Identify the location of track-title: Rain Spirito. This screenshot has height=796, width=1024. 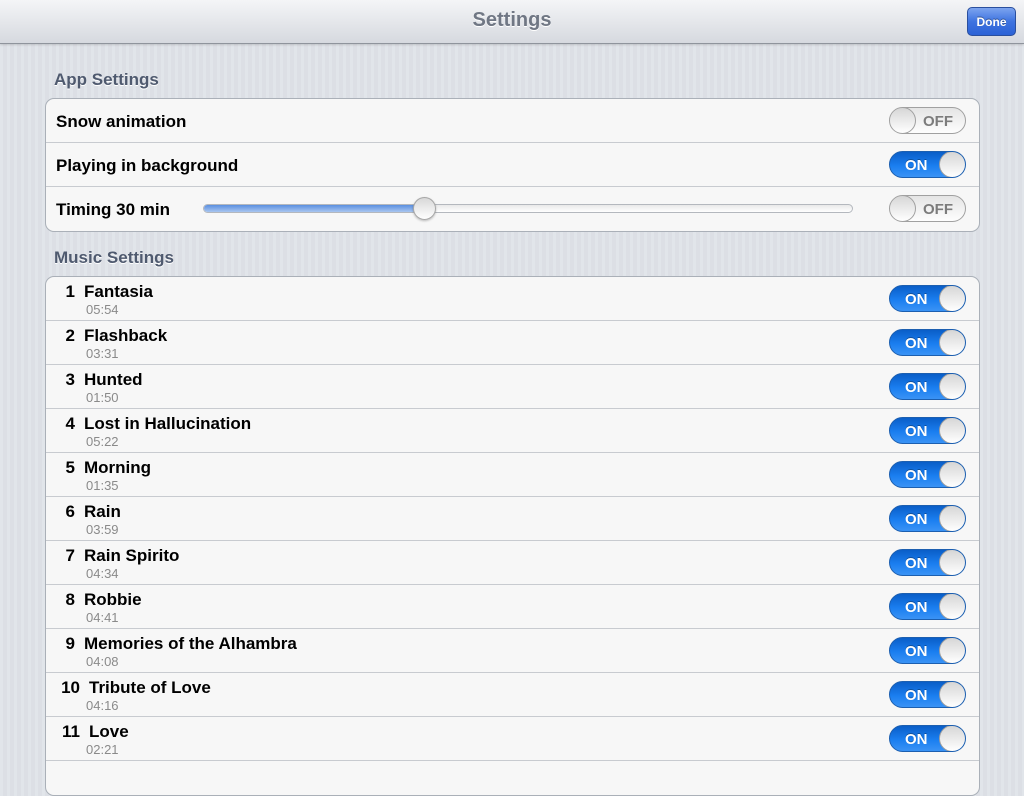
(132, 555).